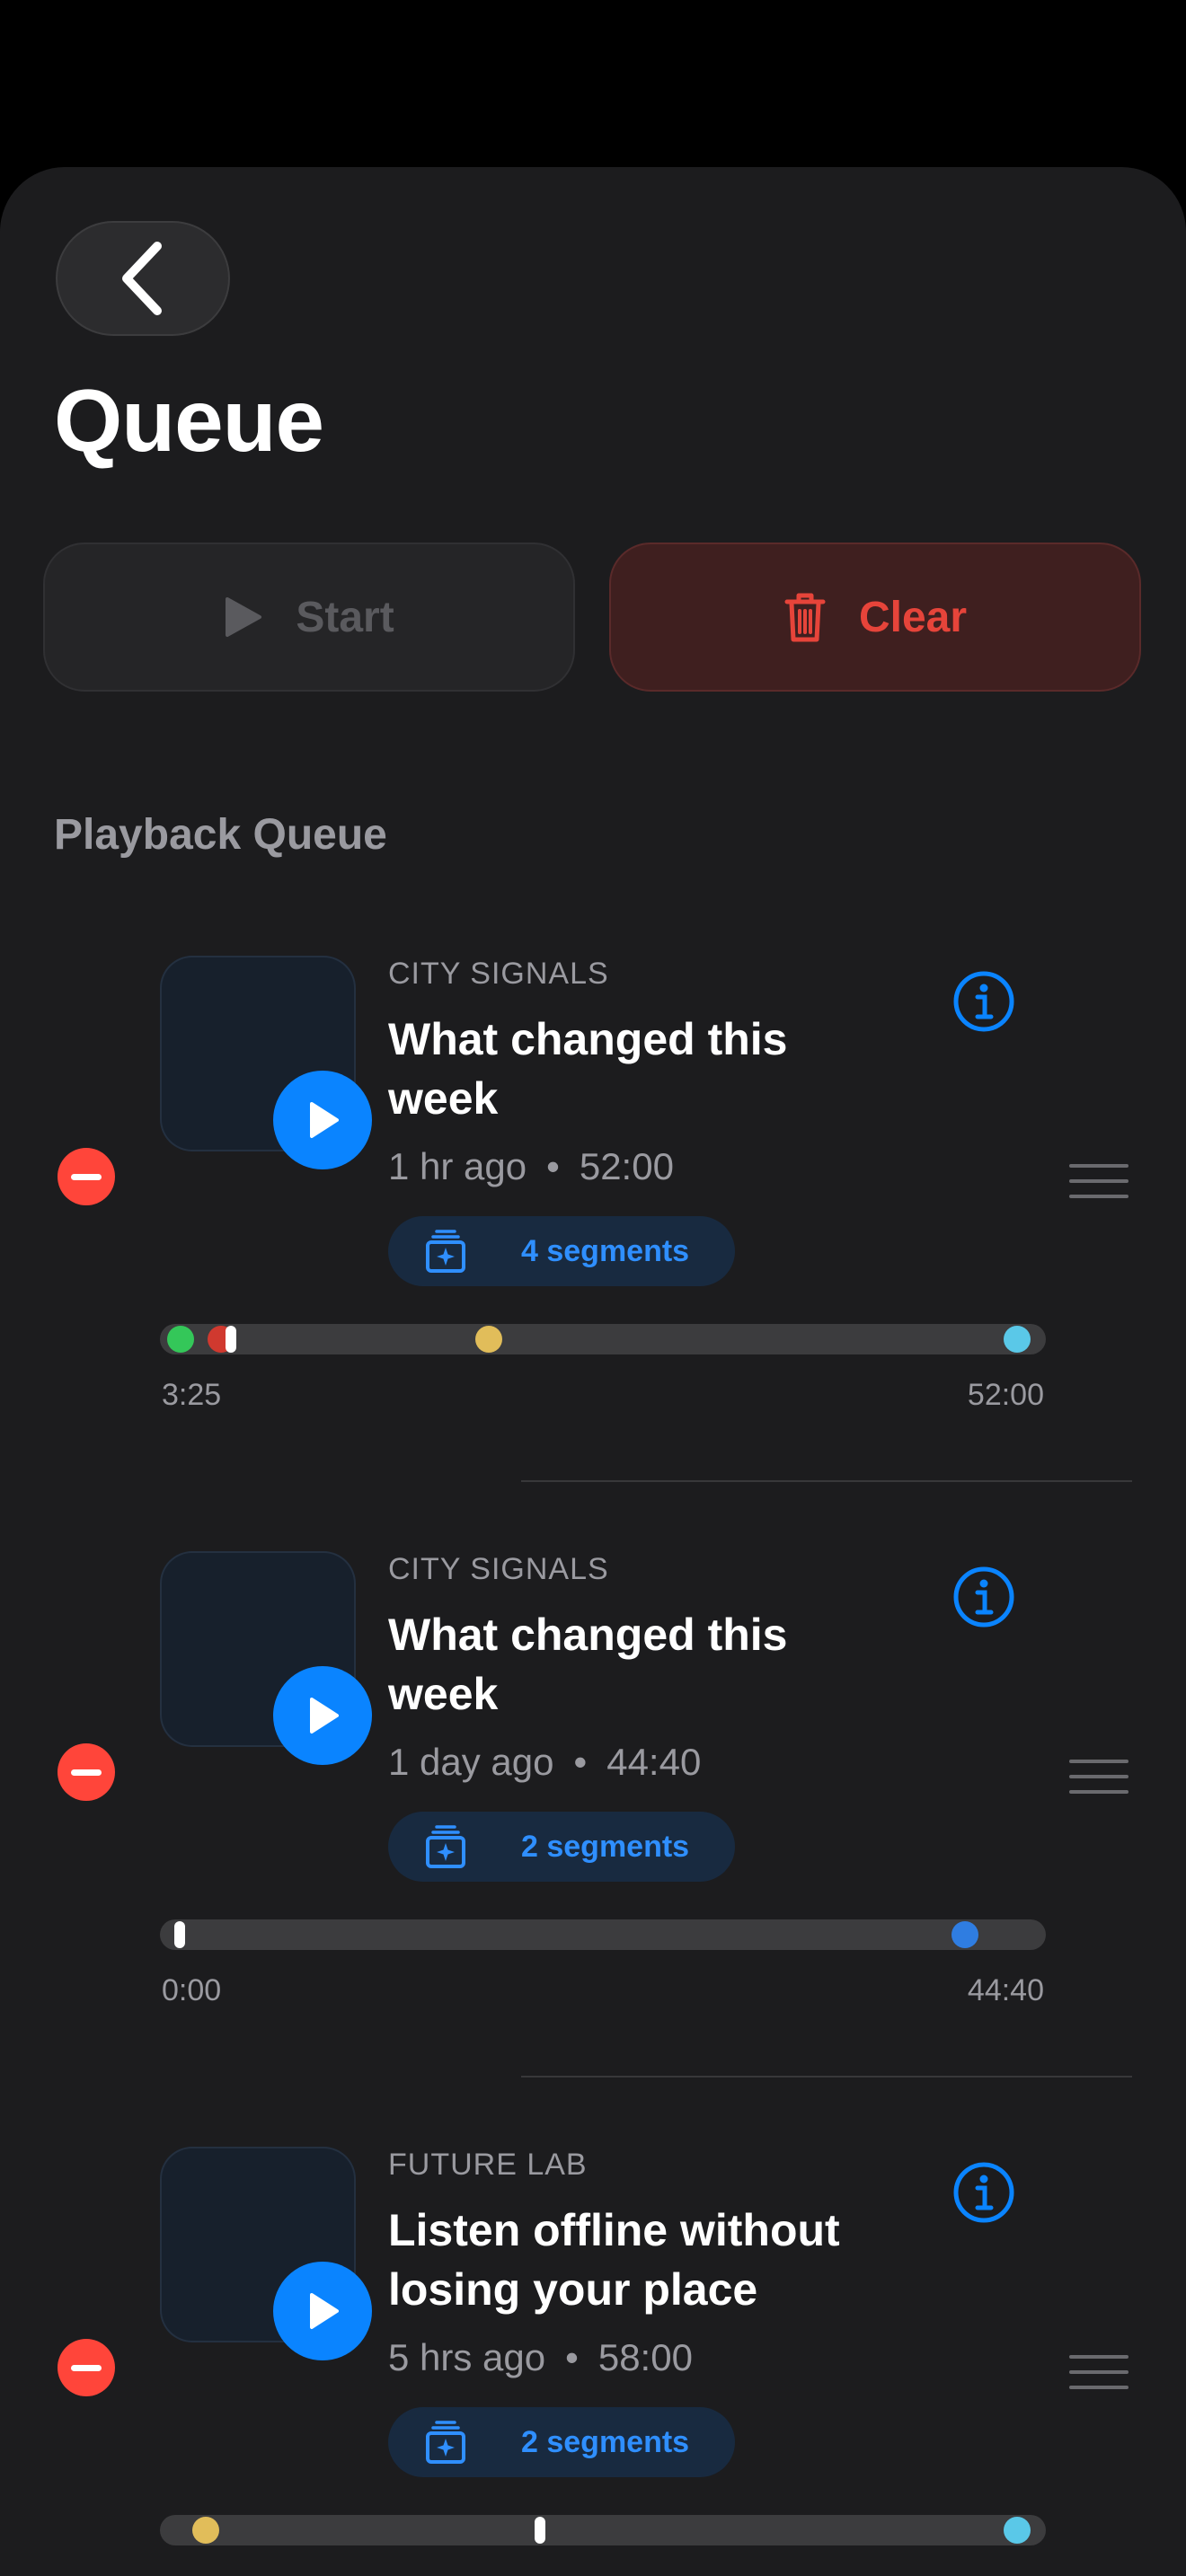 This screenshot has height=2576, width=1186. I want to click on episode-meta: 1 day ago • 44:40, so click(544, 1762).